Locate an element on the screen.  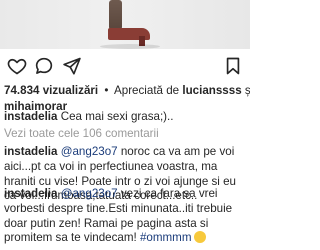
liker-conjunction: și is located at coordinates (247, 90).